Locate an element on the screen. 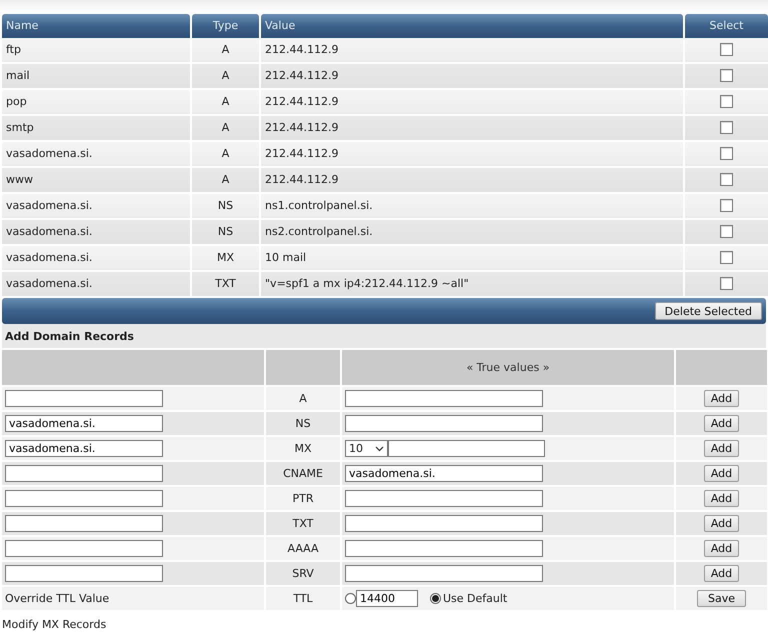 This screenshot has width=768, height=639. save-button: Save is located at coordinates (721, 598).